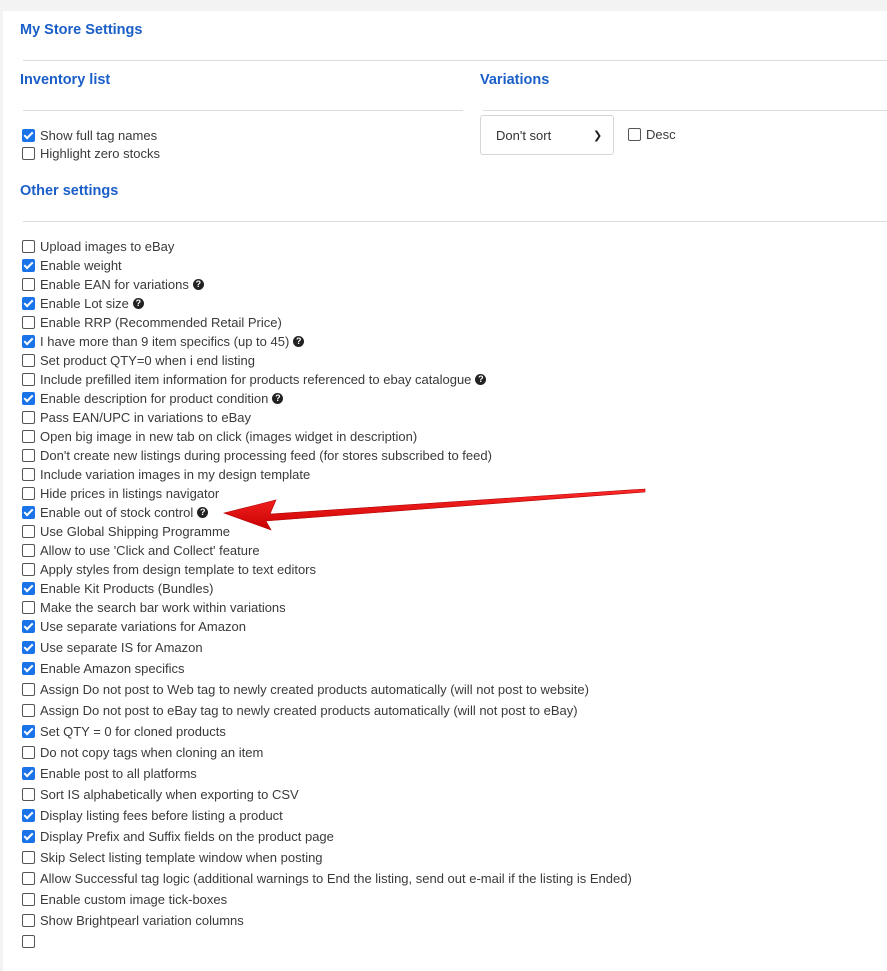 This screenshot has width=887, height=971. Describe the element at coordinates (685, 110) in the screenshot. I see `divider` at that location.